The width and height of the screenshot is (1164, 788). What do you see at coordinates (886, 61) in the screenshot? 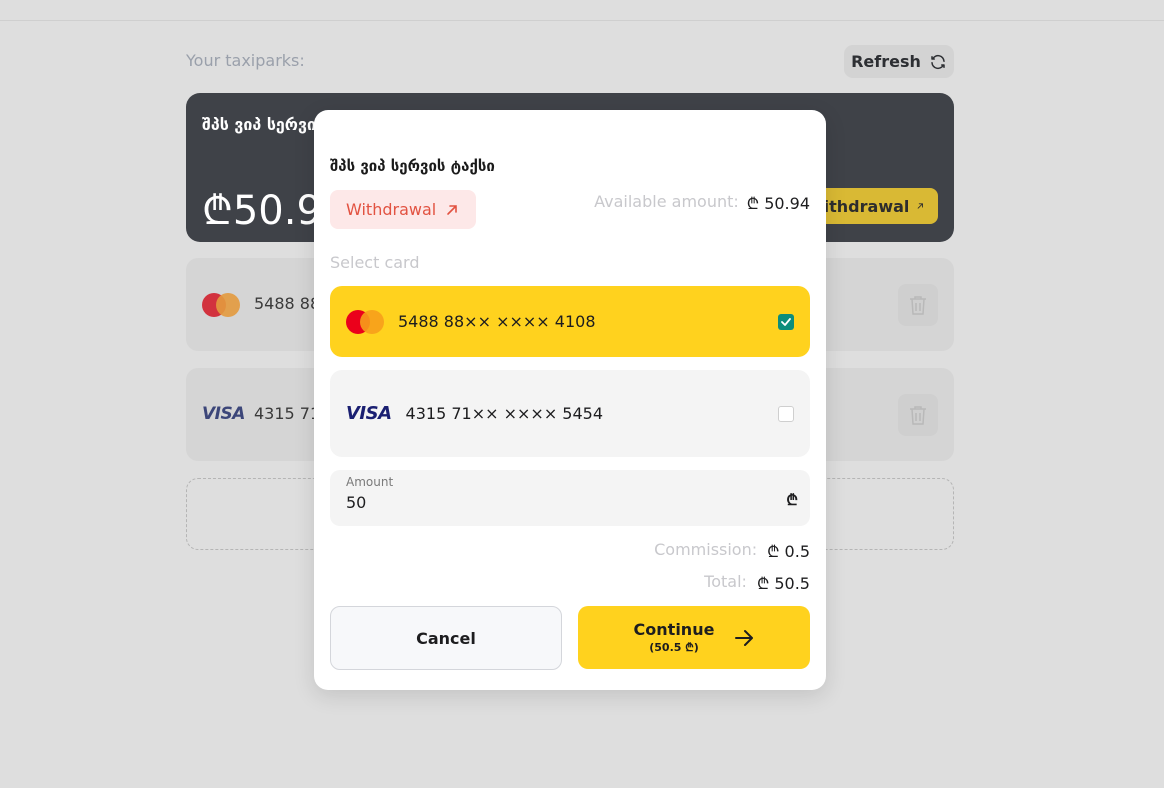
I see `refresh-label: Refresh` at bounding box center [886, 61].